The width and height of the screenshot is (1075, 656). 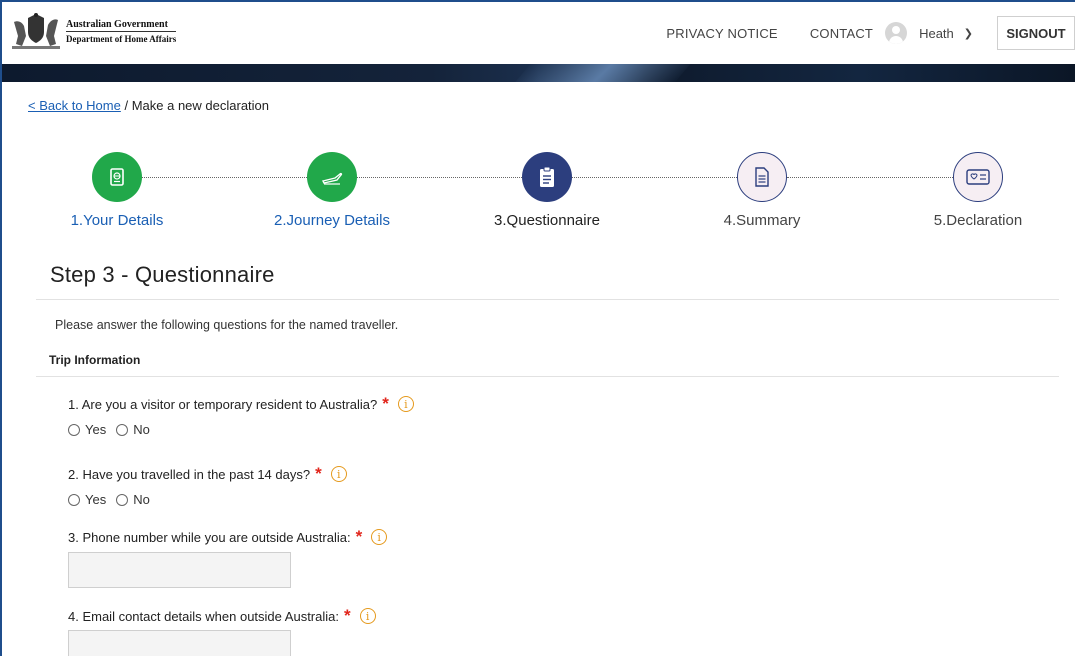 I want to click on signout-button: SIGNOUT, so click(x=1036, y=33).